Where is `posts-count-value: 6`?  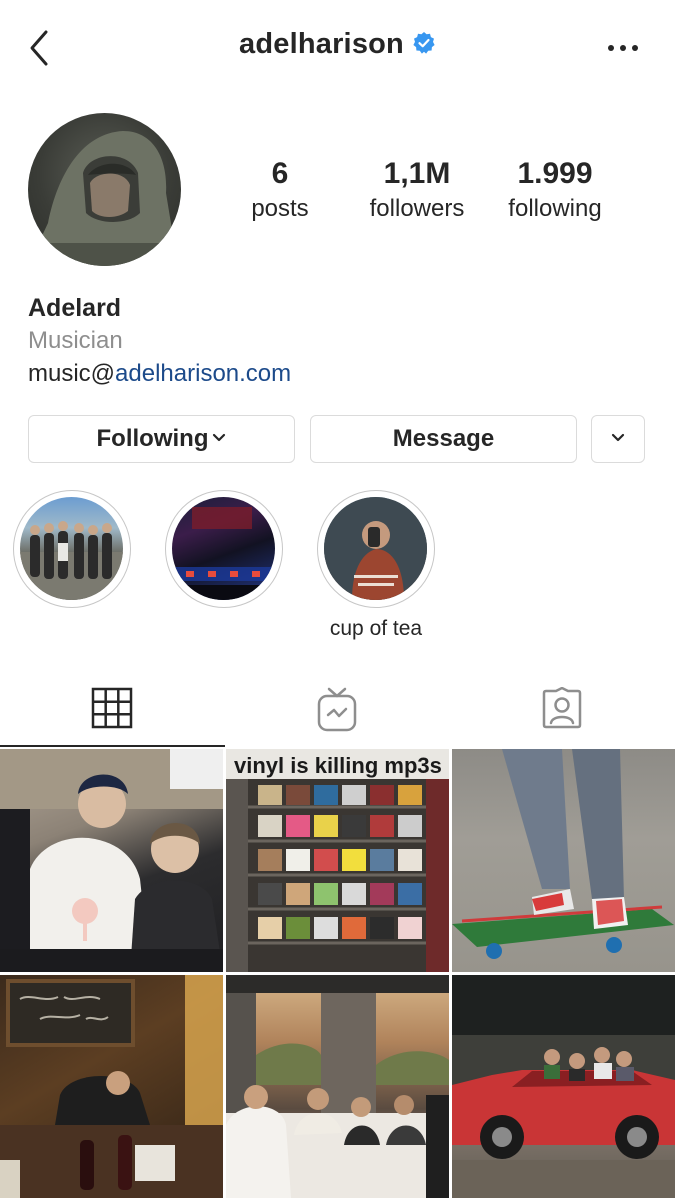 posts-count-value: 6 is located at coordinates (280, 173).